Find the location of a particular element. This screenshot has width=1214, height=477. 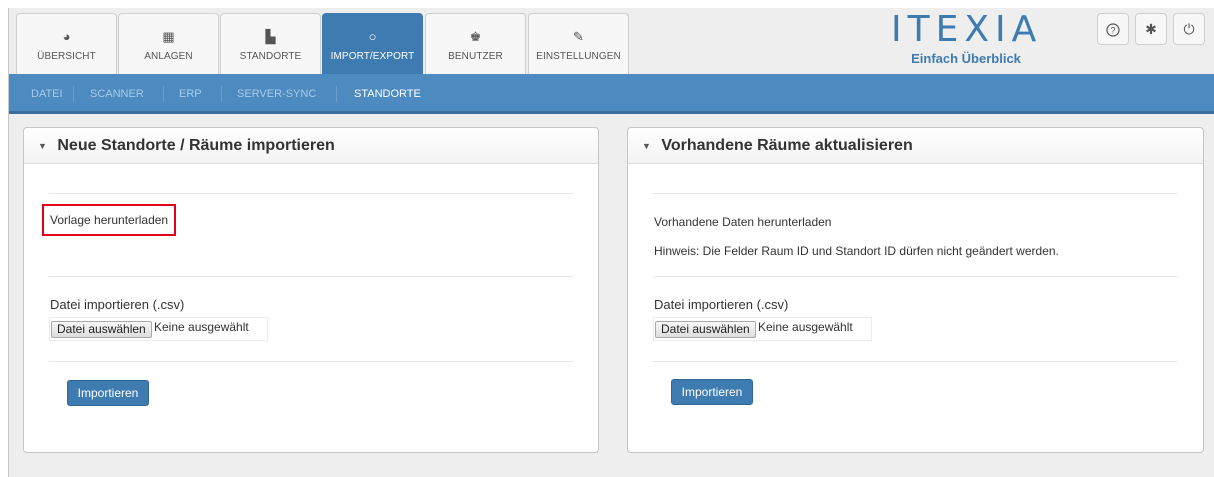

user-icon: ♚ is located at coordinates (475, 36).